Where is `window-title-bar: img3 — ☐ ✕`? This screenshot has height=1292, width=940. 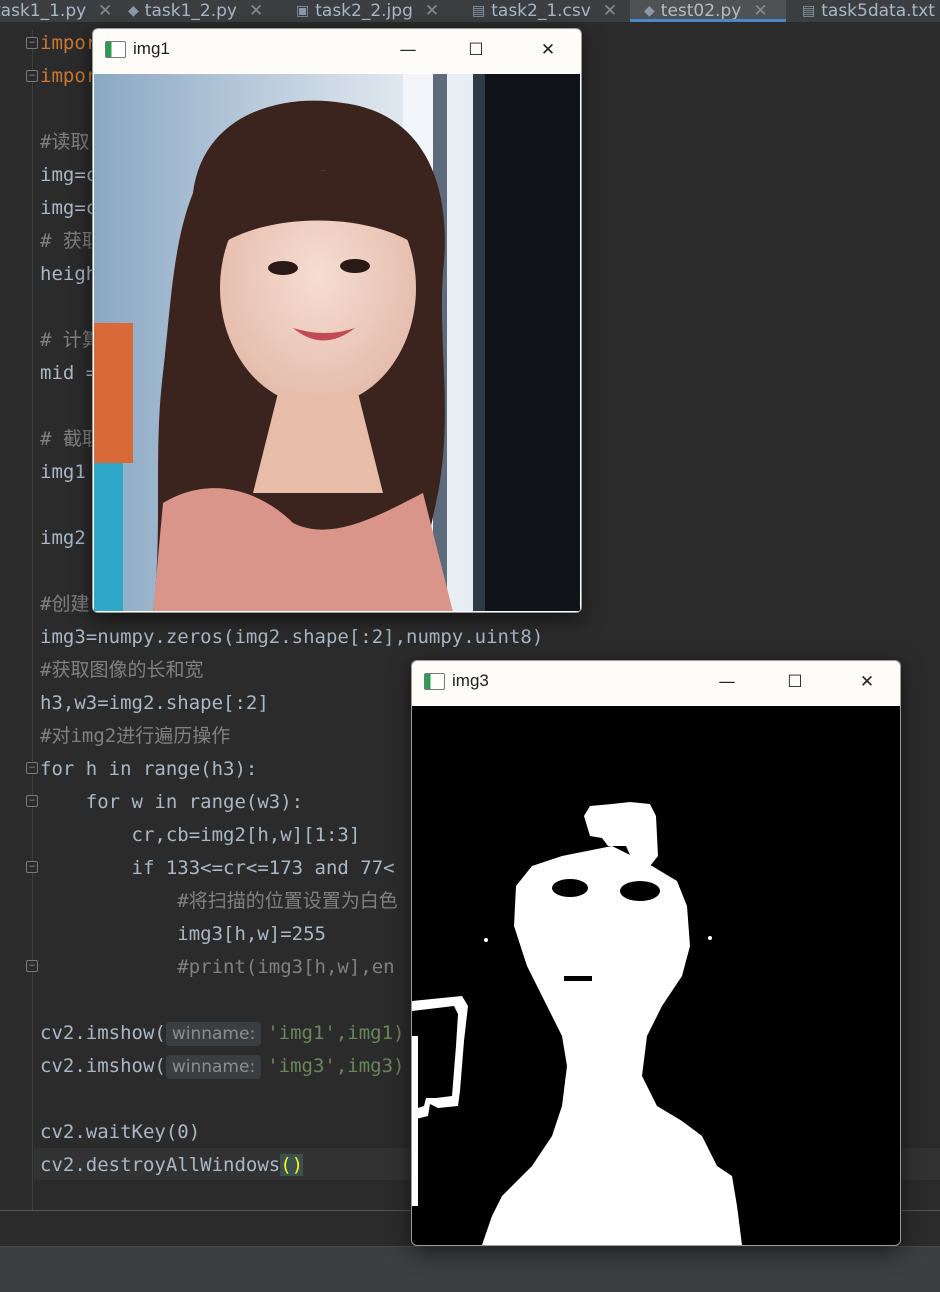
window-title-bar: img3 — ☐ ✕ is located at coordinates (656, 683).